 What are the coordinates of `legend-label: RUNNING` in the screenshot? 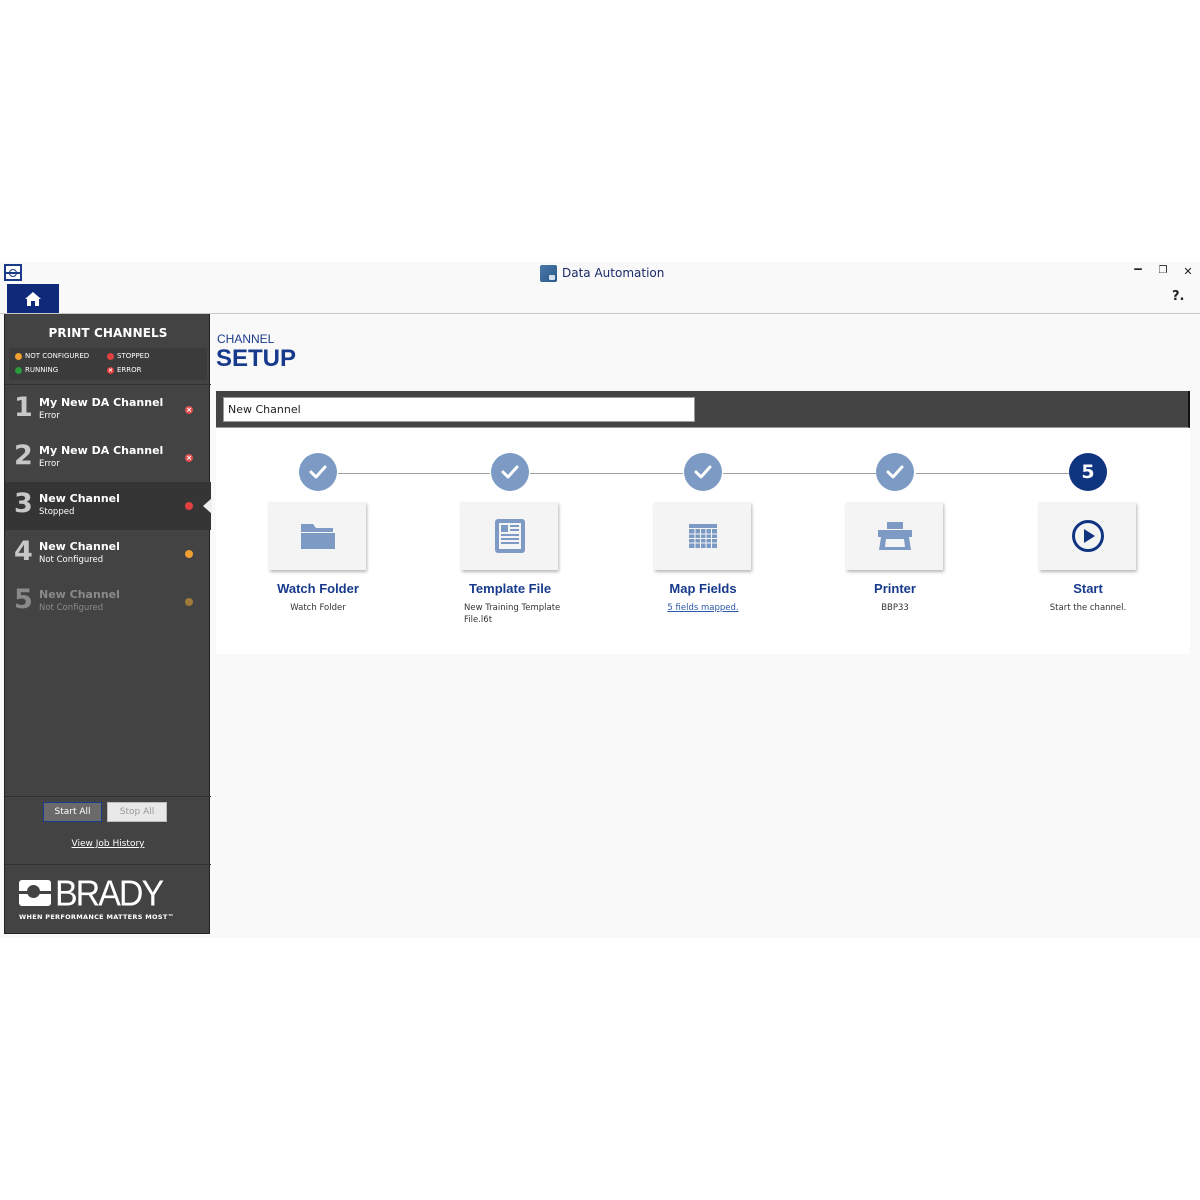 It's located at (42, 370).